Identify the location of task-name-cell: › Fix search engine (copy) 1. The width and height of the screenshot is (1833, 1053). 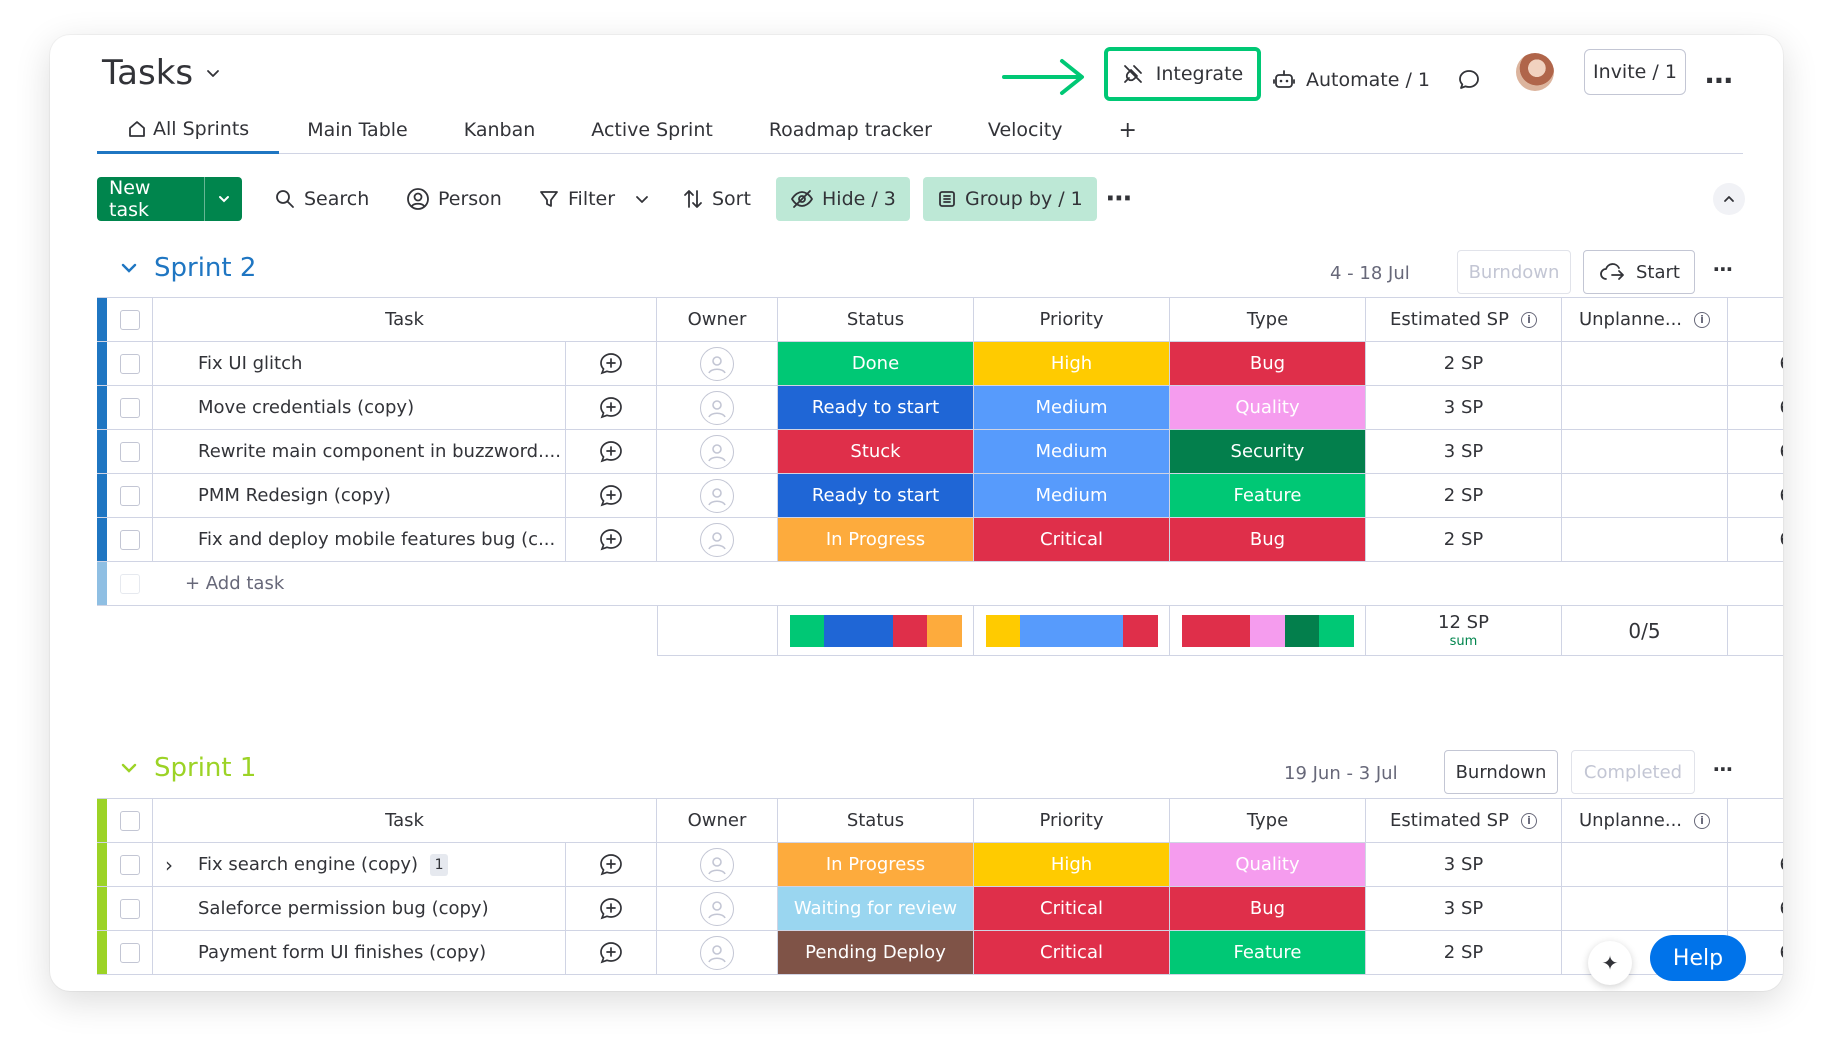
(359, 864).